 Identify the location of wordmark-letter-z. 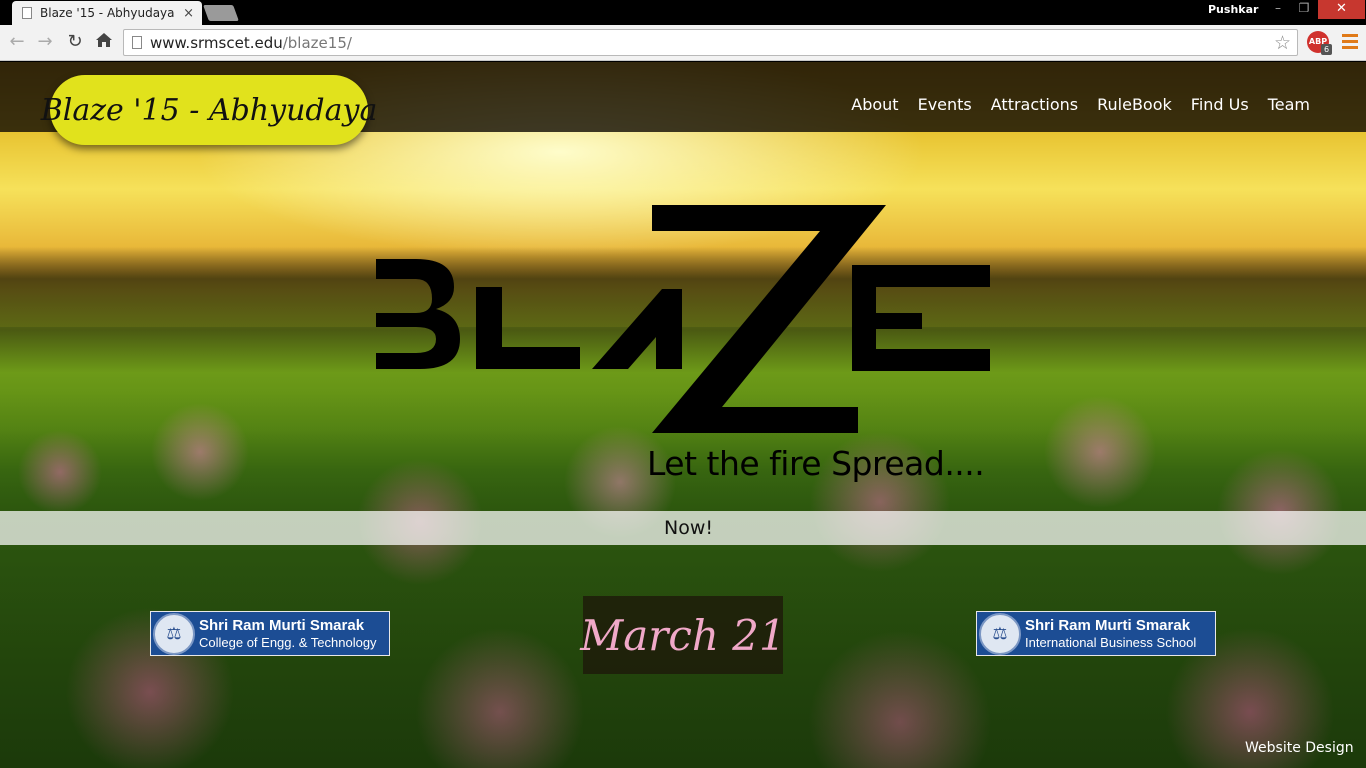
(769, 319).